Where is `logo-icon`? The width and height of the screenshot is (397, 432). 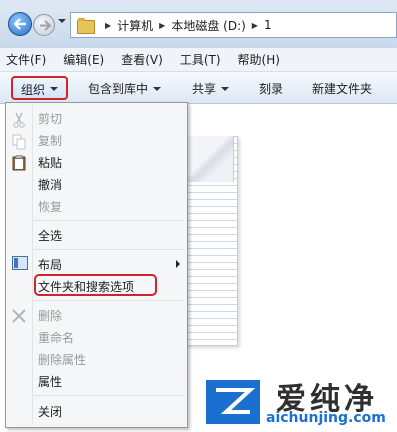 logo-icon is located at coordinates (236, 401).